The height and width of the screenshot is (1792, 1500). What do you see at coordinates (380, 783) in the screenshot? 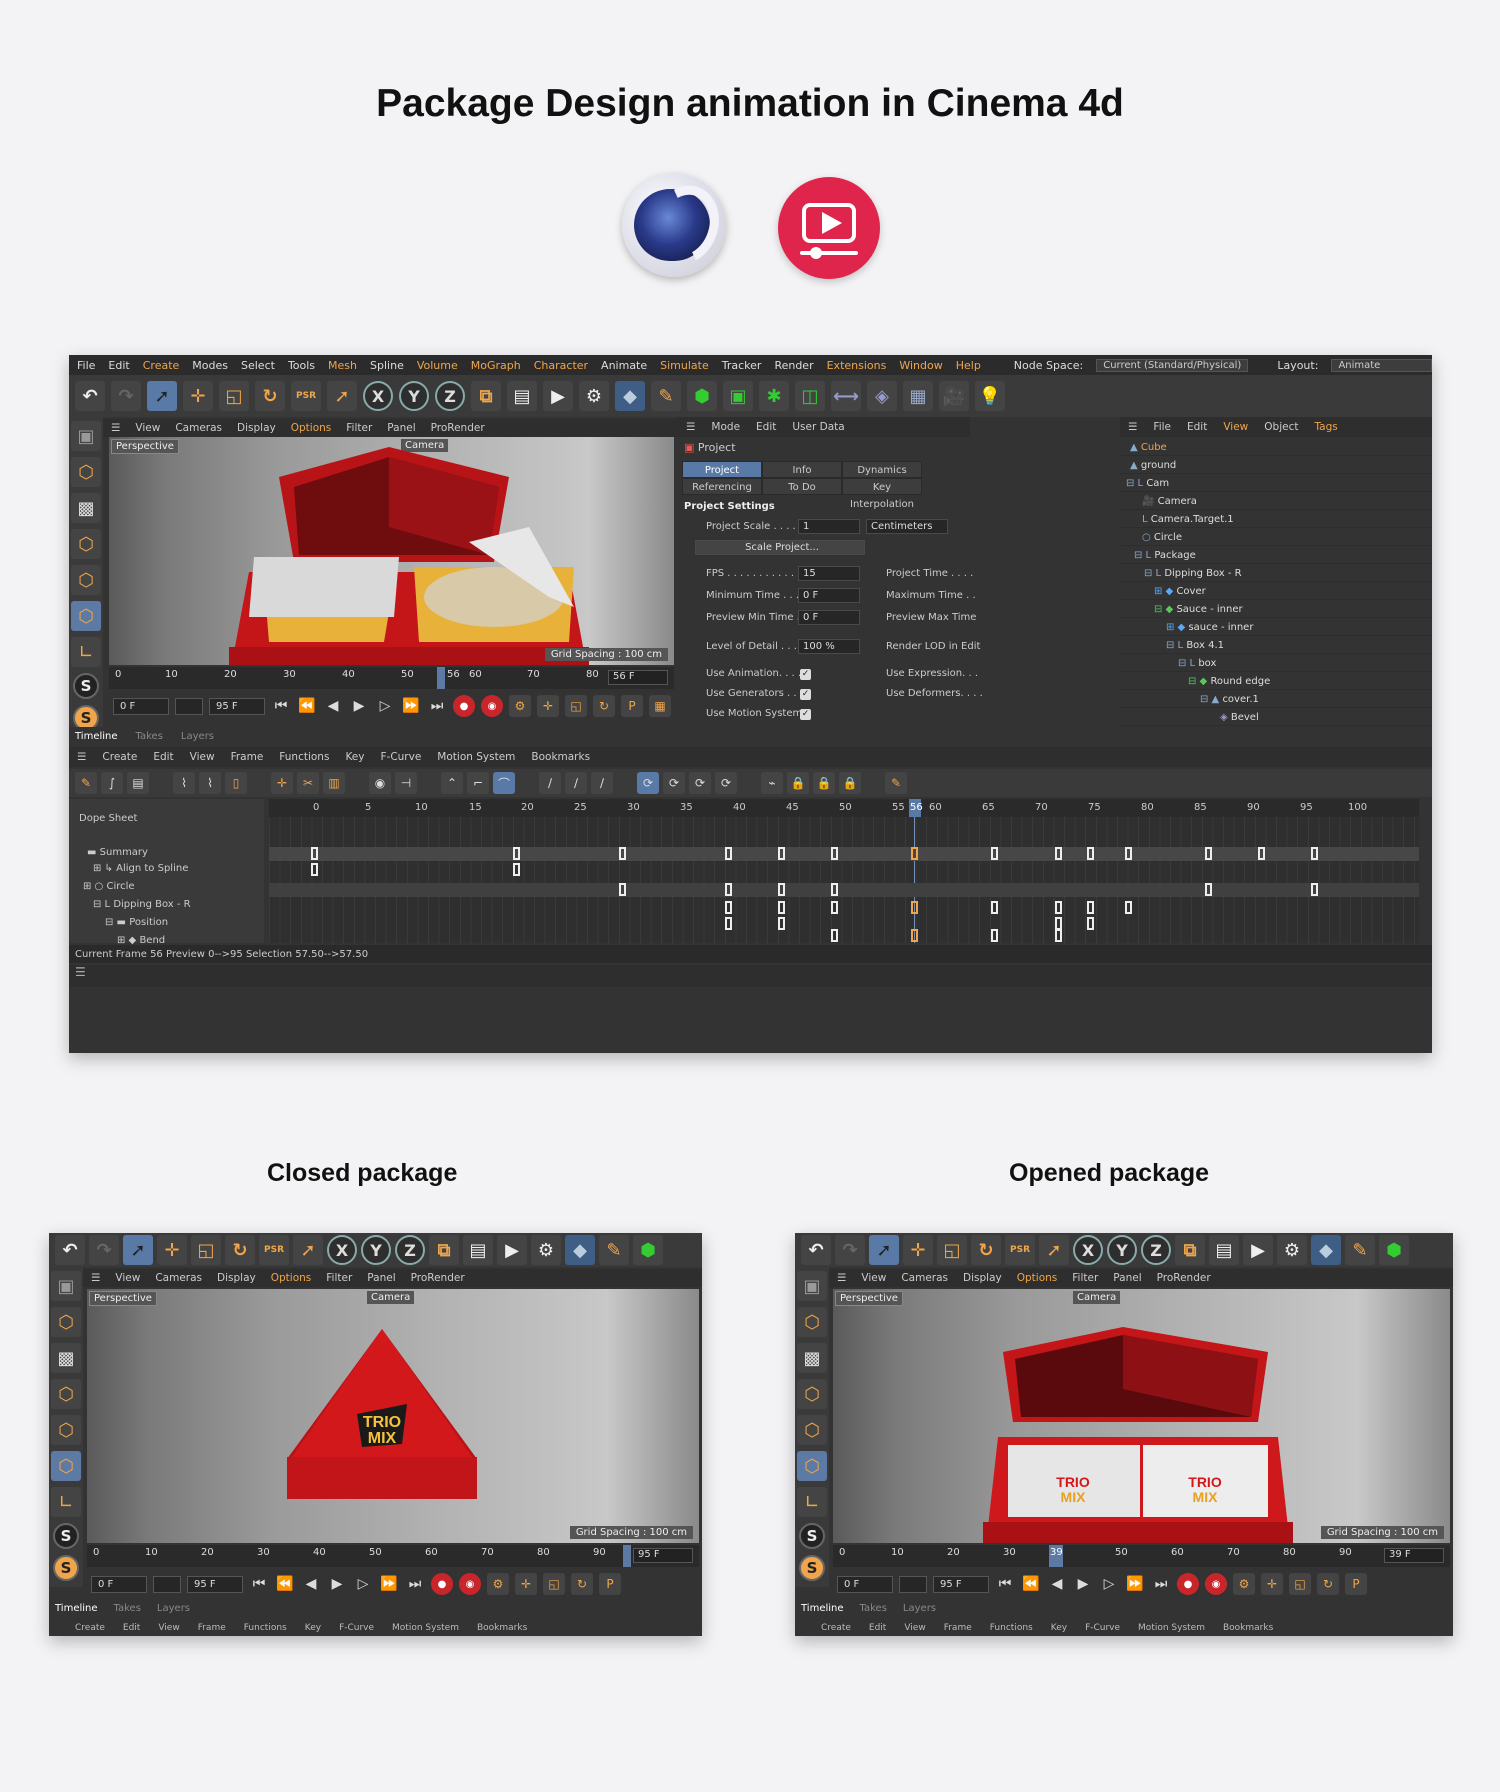
I see `key-reduction-icon: ◉` at bounding box center [380, 783].